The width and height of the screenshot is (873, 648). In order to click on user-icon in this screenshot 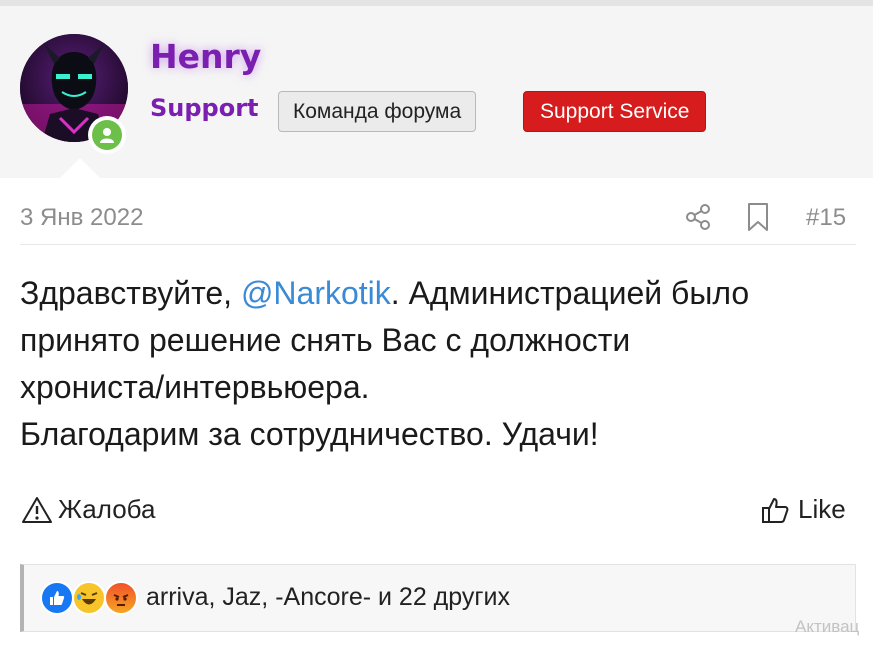, I will do `click(107, 135)`.